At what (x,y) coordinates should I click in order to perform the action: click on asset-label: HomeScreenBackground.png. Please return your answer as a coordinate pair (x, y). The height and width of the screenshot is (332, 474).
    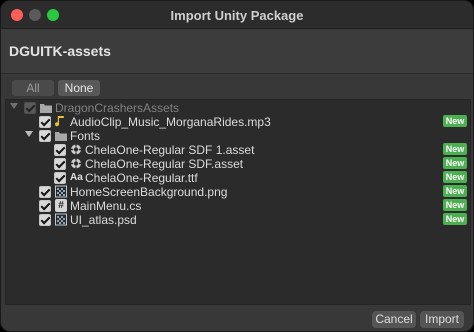
    Looking at the image, I should click on (149, 192).